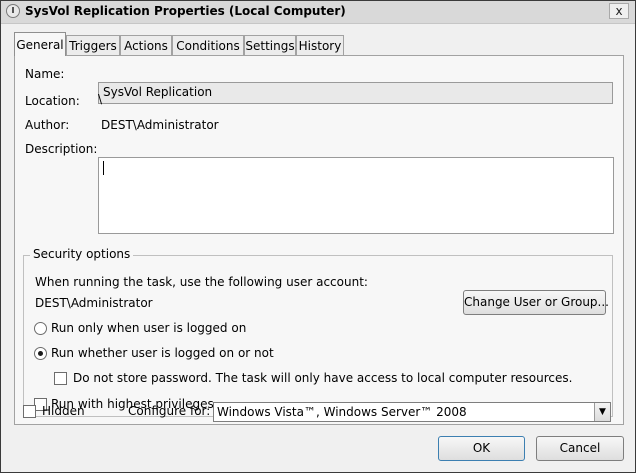 This screenshot has width=636, height=473. Describe the element at coordinates (208, 45) in the screenshot. I see `tab-conditions: Conditions` at that location.